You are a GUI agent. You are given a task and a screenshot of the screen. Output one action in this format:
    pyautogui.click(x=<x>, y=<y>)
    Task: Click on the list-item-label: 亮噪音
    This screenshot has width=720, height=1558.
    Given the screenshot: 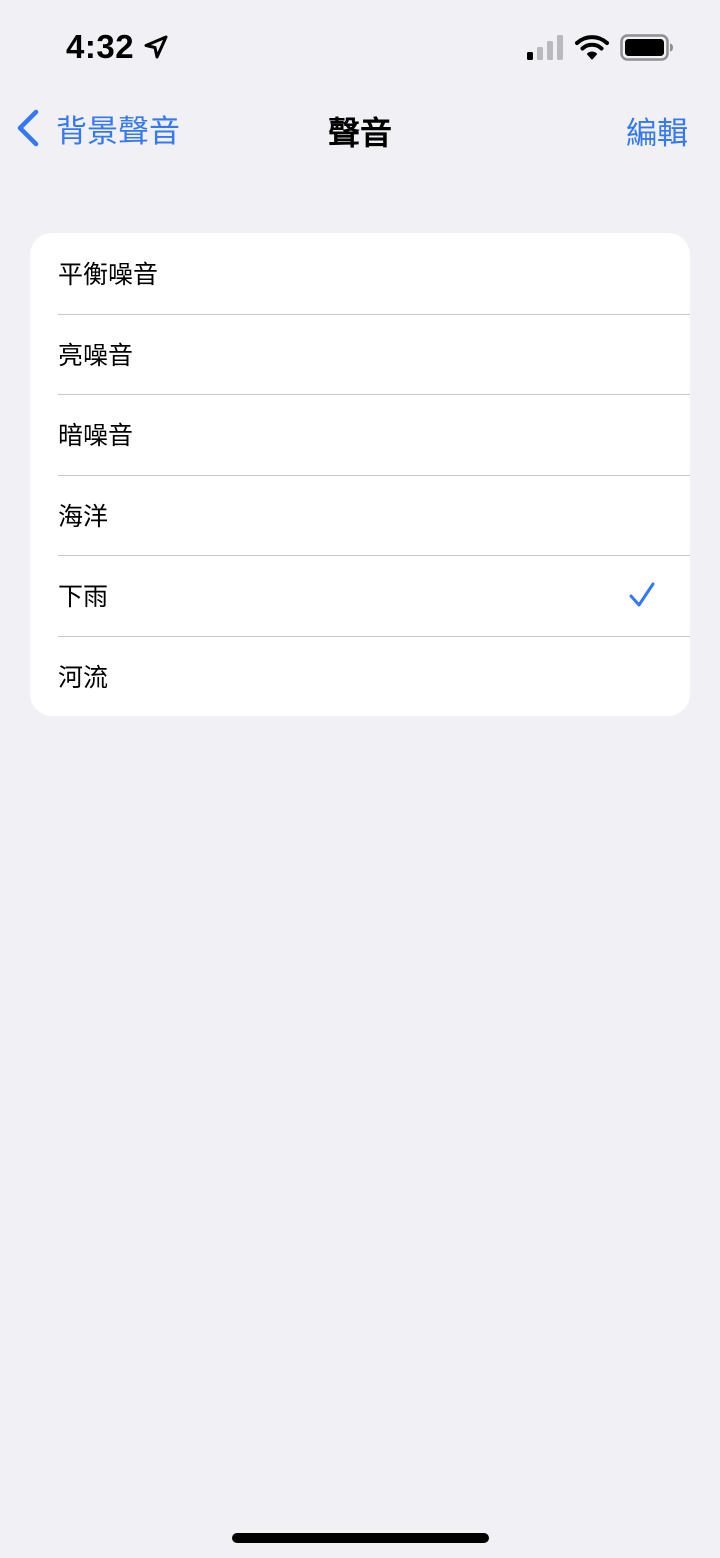 What is the action you would take?
    pyautogui.click(x=96, y=355)
    